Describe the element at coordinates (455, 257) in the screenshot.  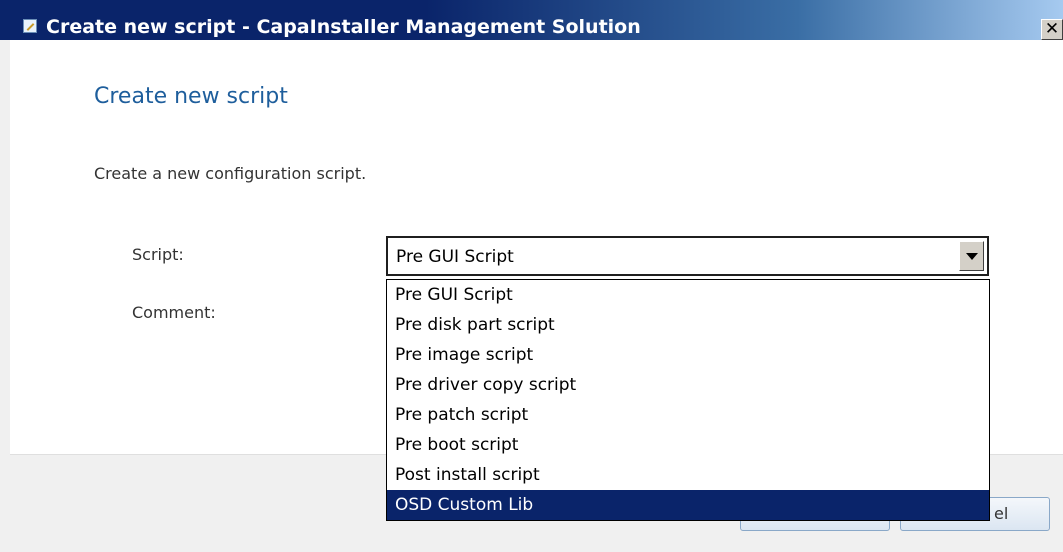
I see `script-select-value: Pre GUI Script` at that location.